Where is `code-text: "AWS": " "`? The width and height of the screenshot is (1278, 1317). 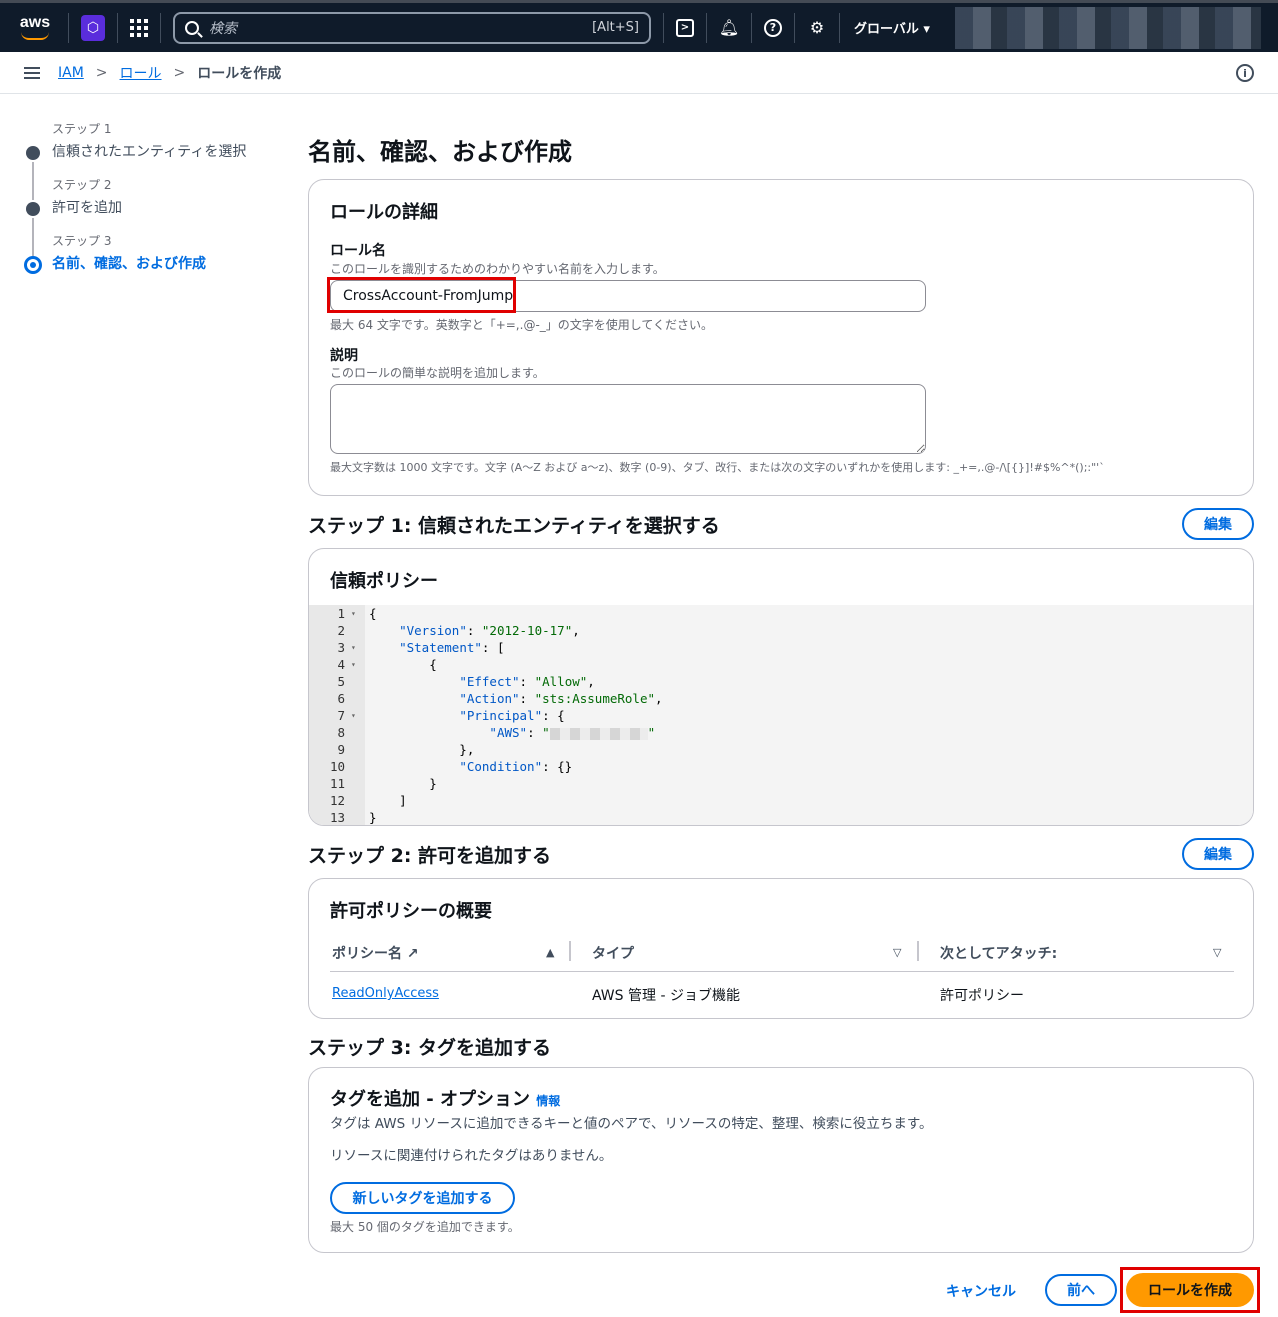
code-text: "AWS": " " is located at coordinates (572, 732).